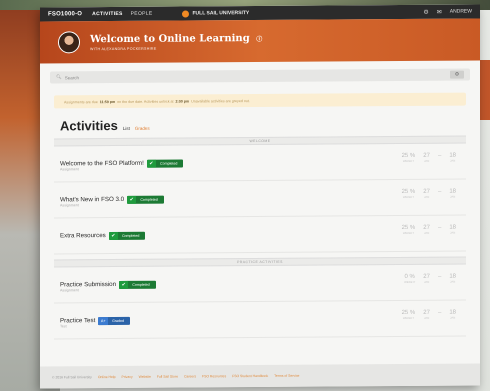  What do you see at coordinates (221, 13) in the screenshot?
I see `brand-name: FULL SAIL UNIVERSITY` at bounding box center [221, 13].